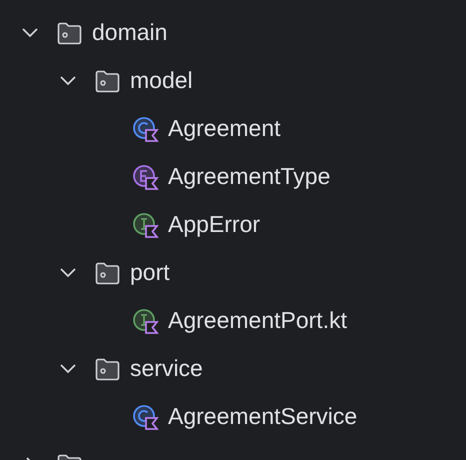  I want to click on file-name: AppError, so click(214, 225).